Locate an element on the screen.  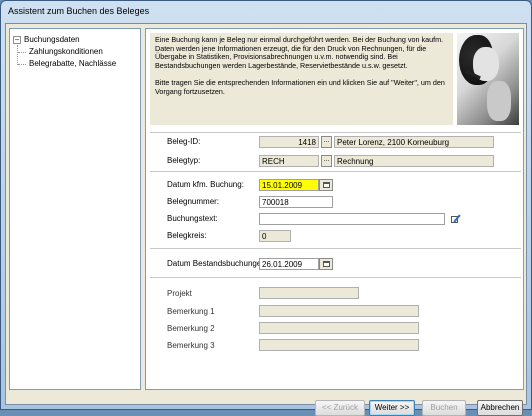
projekt-label: Projekt is located at coordinates (179, 293).